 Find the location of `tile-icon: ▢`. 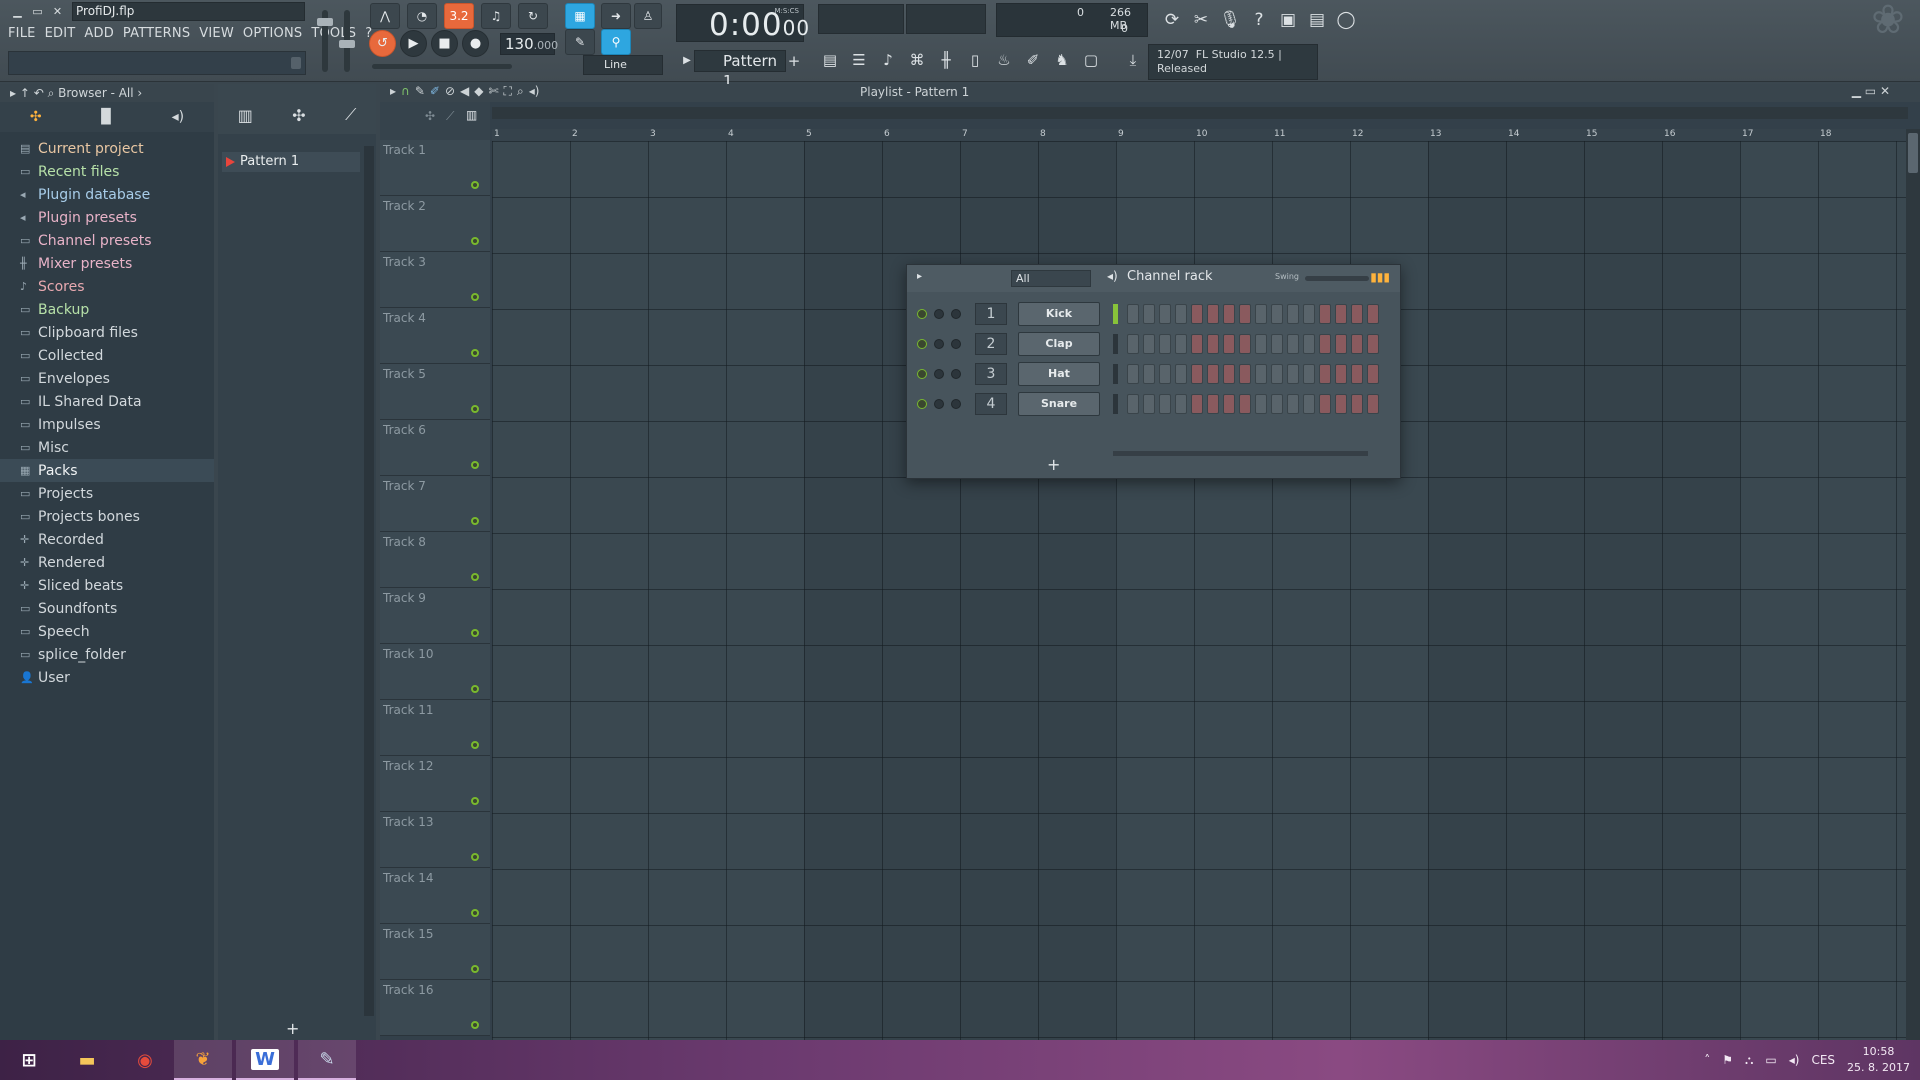

tile-icon: ▢ is located at coordinates (1091, 60).